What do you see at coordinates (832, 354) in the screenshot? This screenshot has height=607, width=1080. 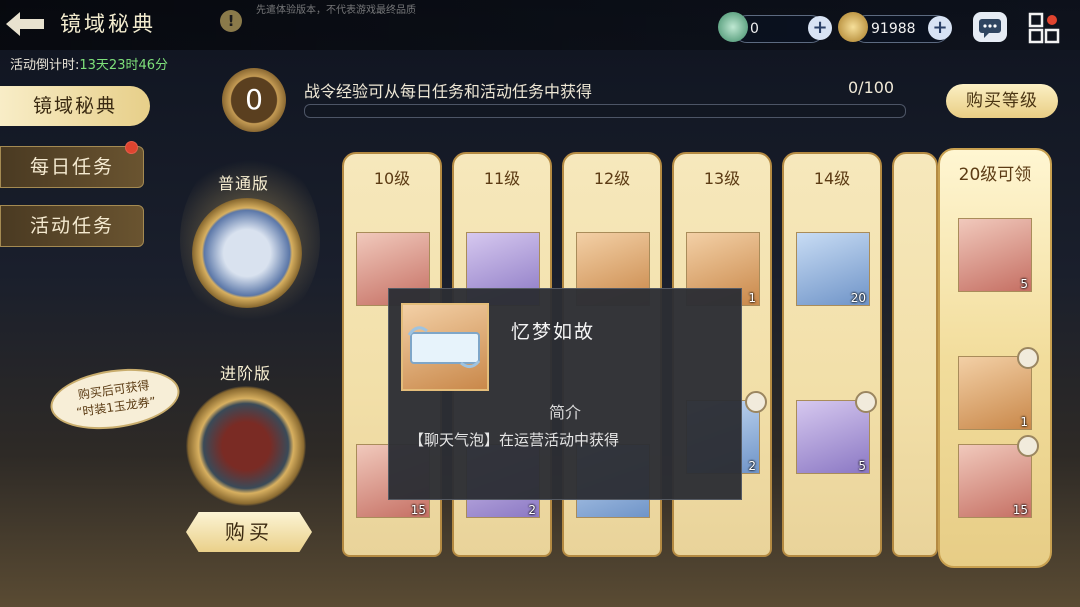 I see `level-column: 14级 20 5` at bounding box center [832, 354].